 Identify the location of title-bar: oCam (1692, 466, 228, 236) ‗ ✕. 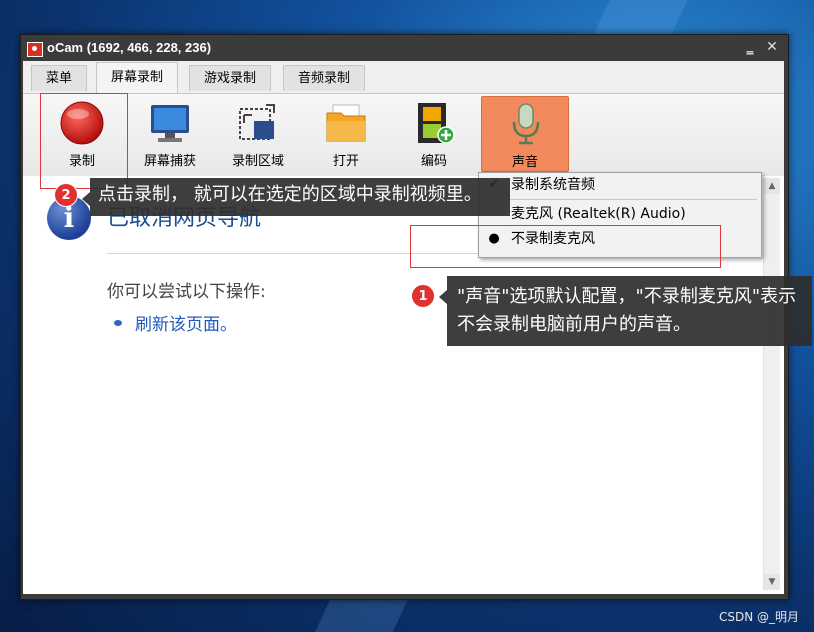
(404, 48).